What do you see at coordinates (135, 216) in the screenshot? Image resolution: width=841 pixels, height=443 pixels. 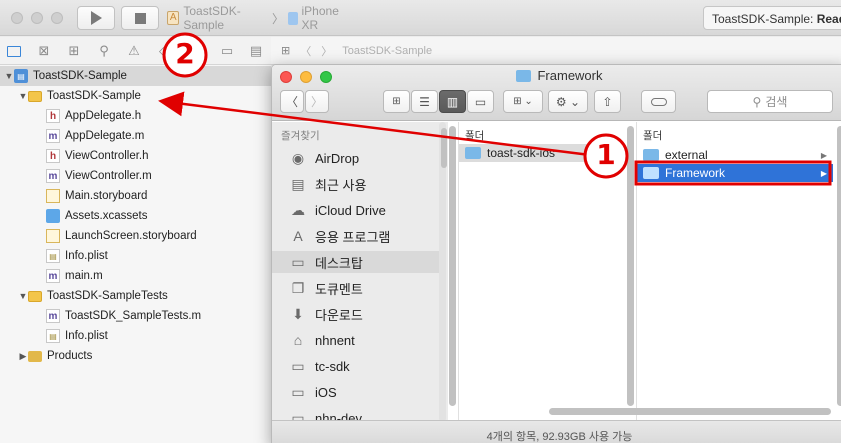 I see `tree-item-file: Assets.xcassets` at bounding box center [135, 216].